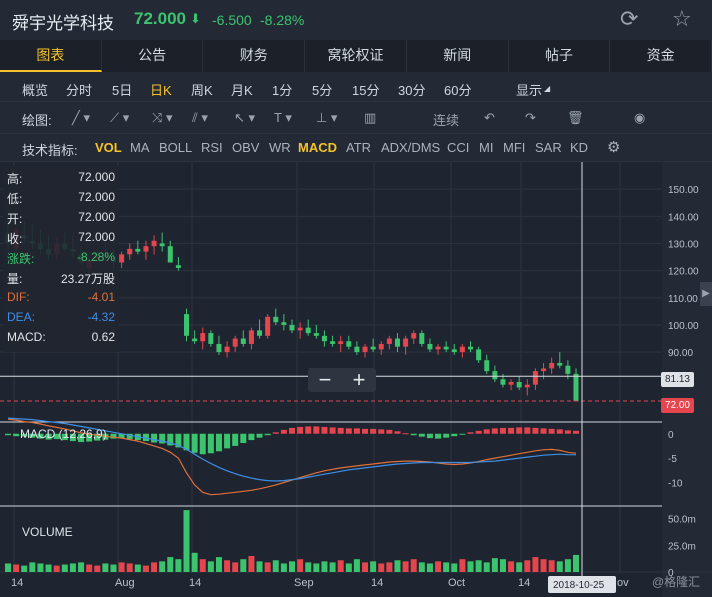  I want to click on zoom-out-button: −, so click(325, 380).